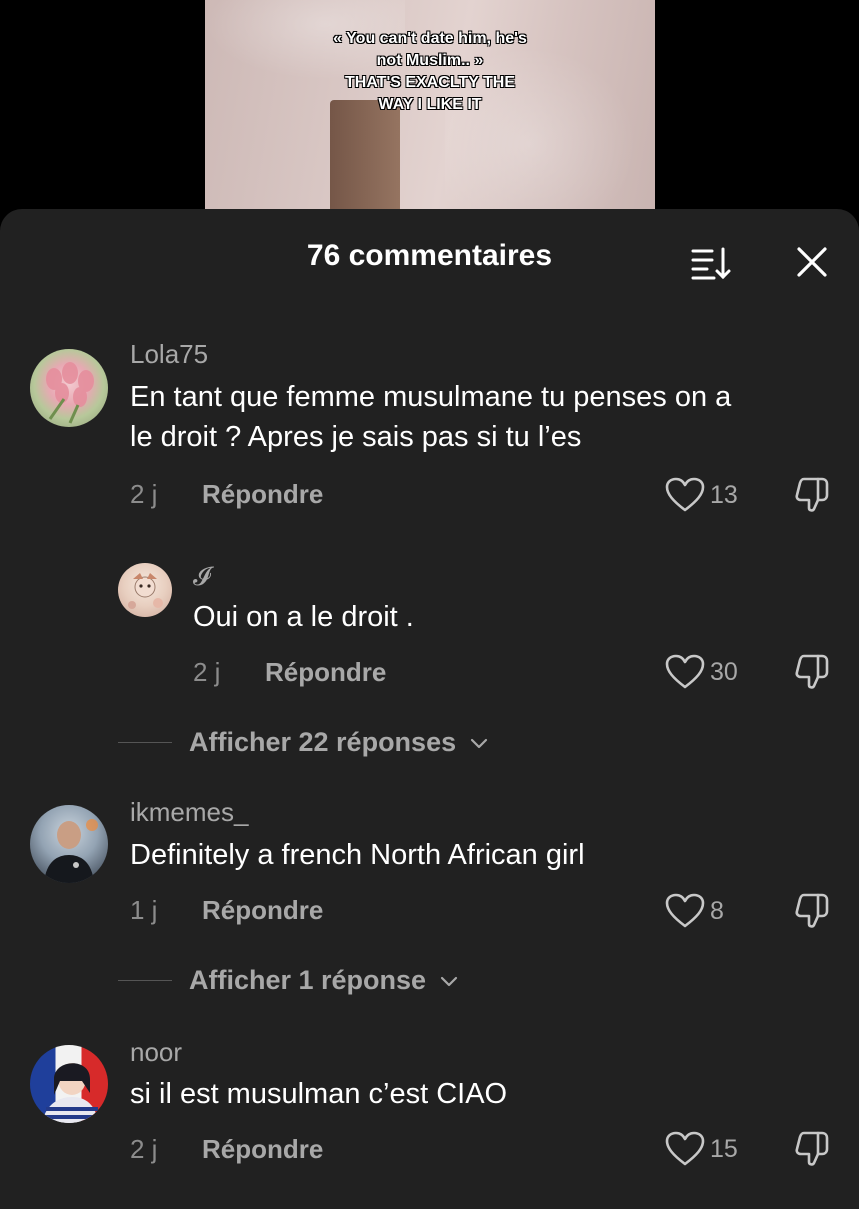 The height and width of the screenshot is (1209, 859). What do you see at coordinates (308, 980) in the screenshot?
I see `show-replies-label: Afficher 1 réponse` at bounding box center [308, 980].